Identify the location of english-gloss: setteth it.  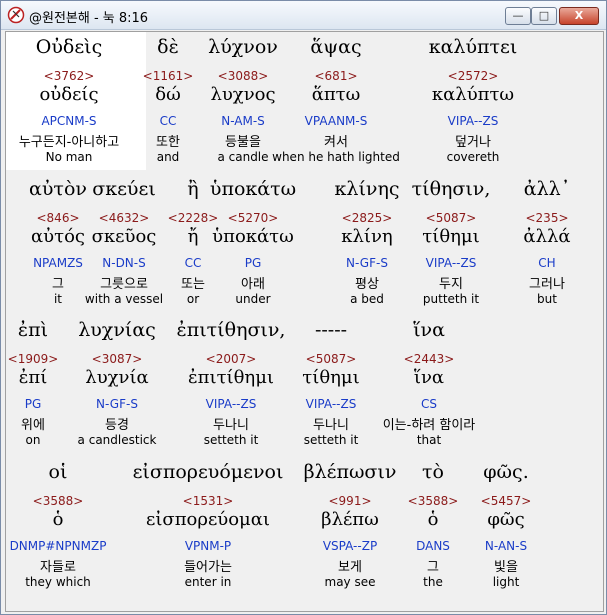
(331, 440).